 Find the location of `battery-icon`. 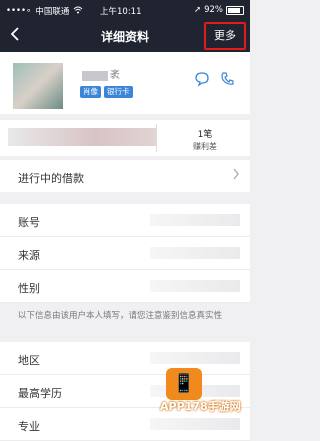

battery-icon is located at coordinates (235, 10).